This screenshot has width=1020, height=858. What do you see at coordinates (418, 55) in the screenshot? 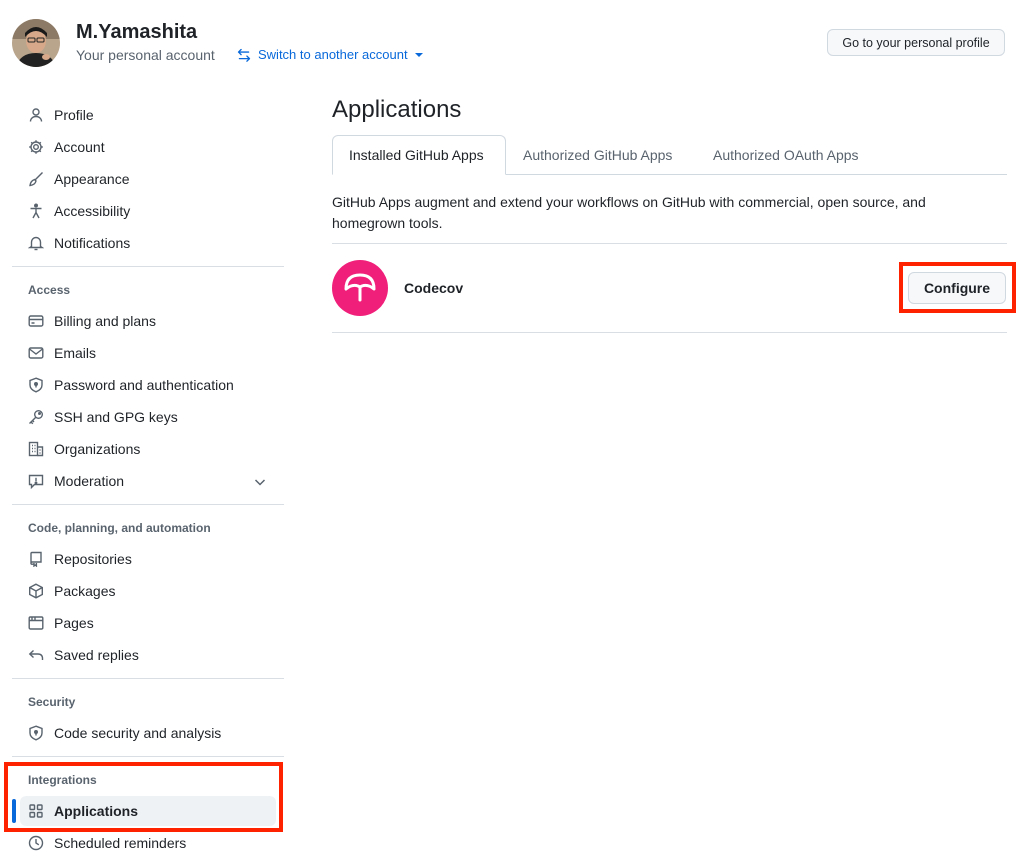
I see `caret-down-icon` at bounding box center [418, 55].